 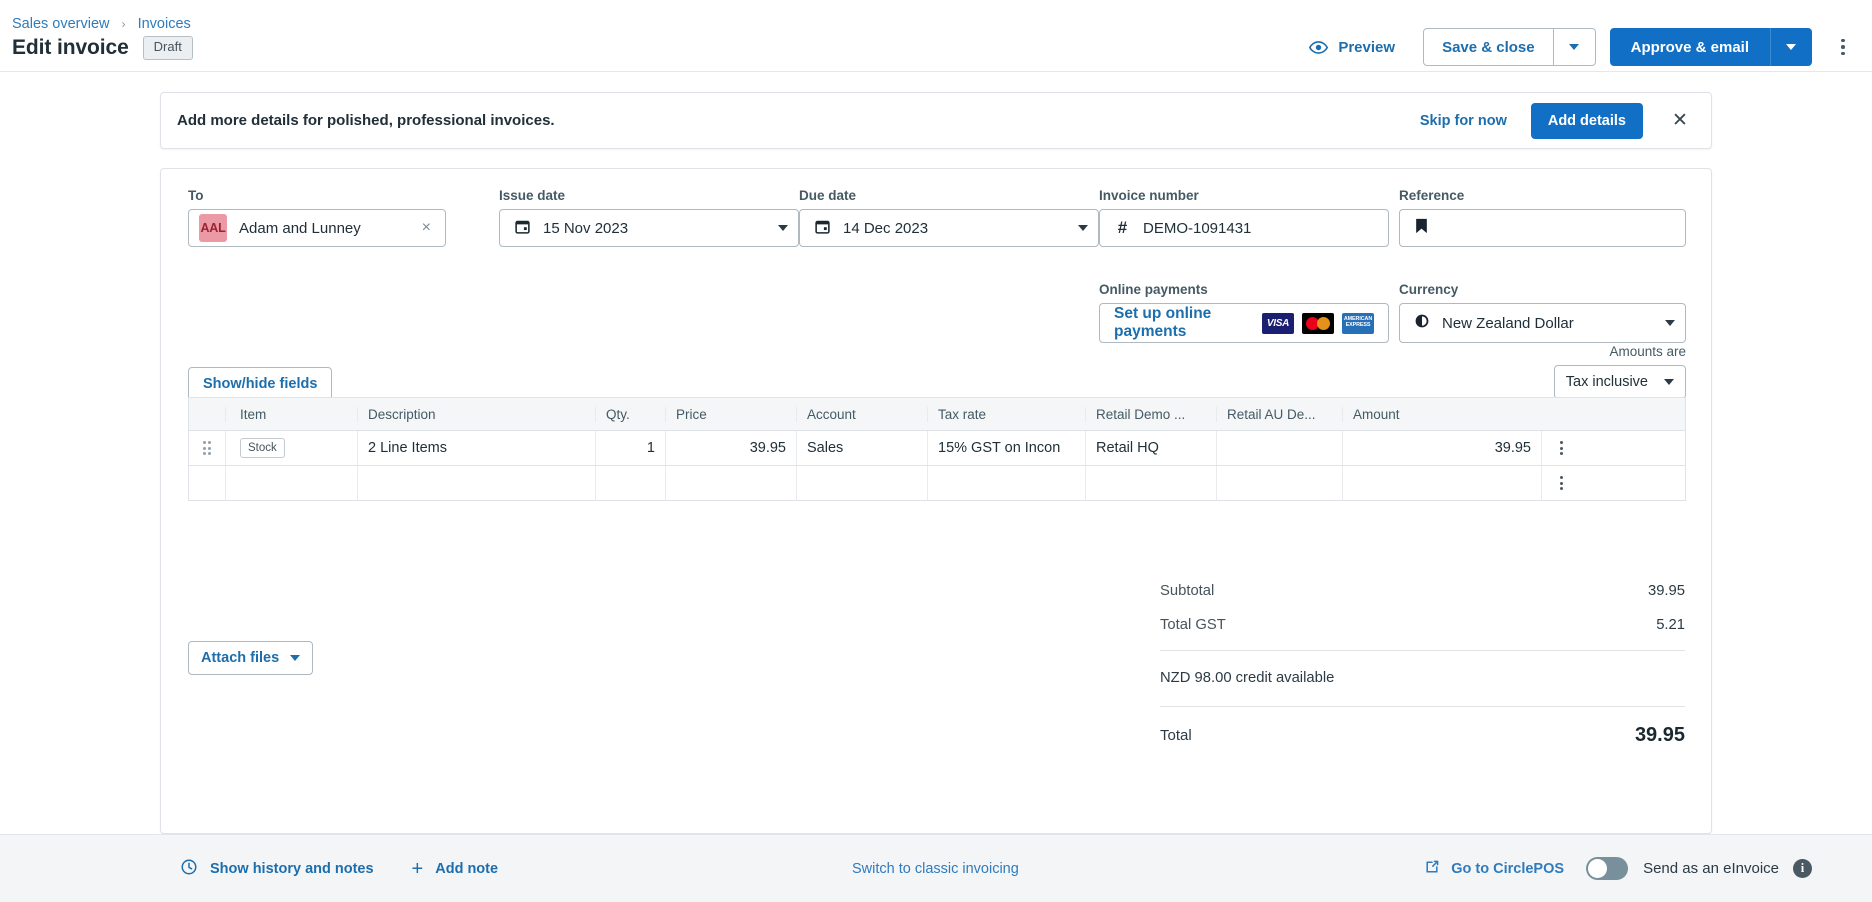 I want to click on save-close-button: Save & close, so click(x=1488, y=47).